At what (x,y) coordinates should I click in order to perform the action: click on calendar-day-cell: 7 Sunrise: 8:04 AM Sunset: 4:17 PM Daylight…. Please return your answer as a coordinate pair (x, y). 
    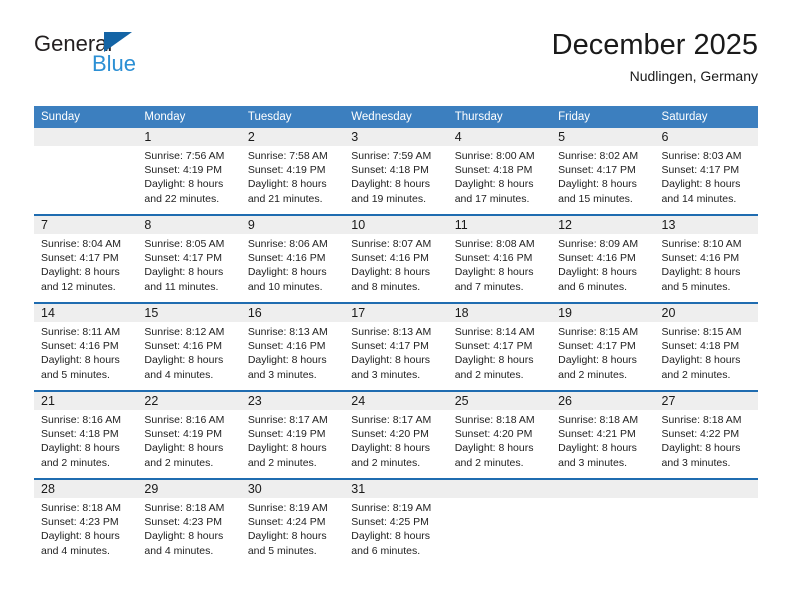
    Looking at the image, I should click on (86, 258).